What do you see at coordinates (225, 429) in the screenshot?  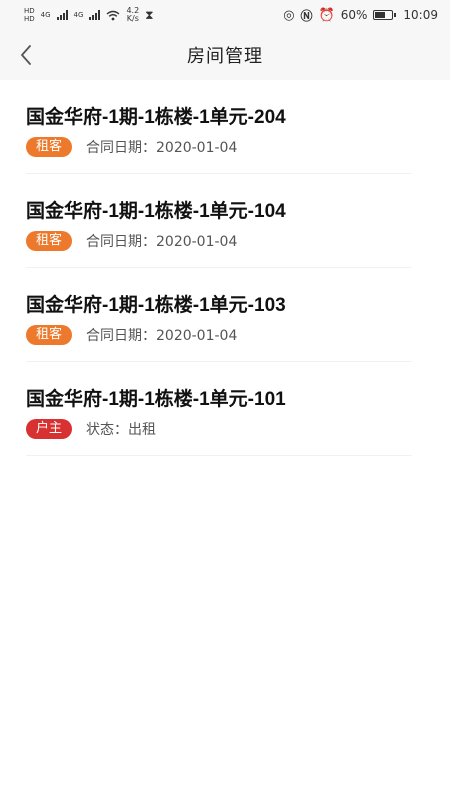 I see `room-meta: 户主 状态：出租` at bounding box center [225, 429].